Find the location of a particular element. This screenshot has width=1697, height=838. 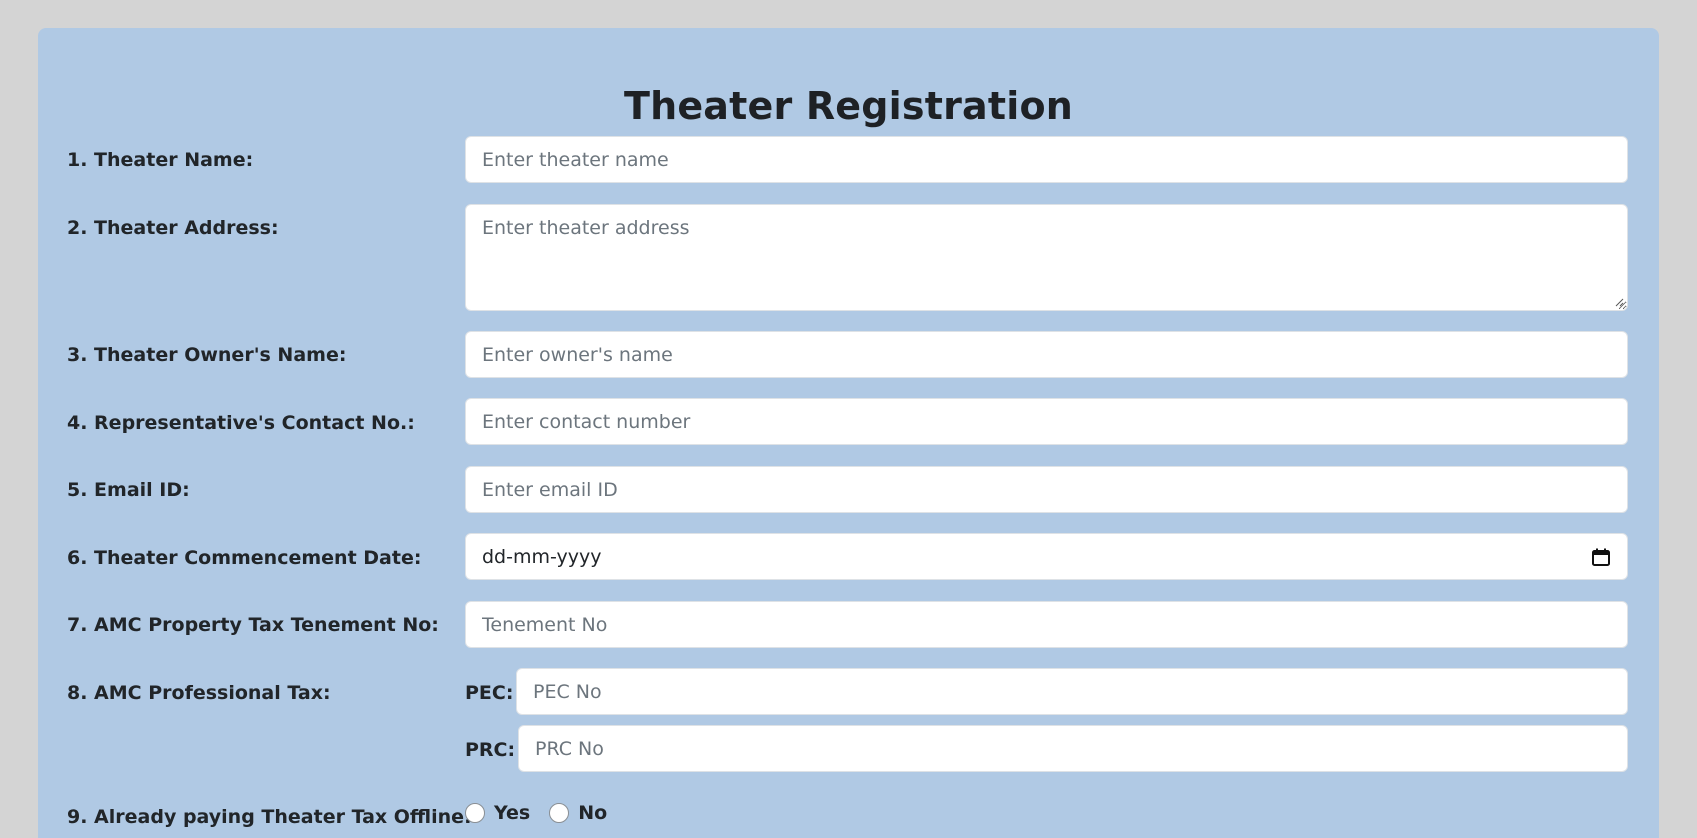

radio-option-no: No is located at coordinates (587, 813).